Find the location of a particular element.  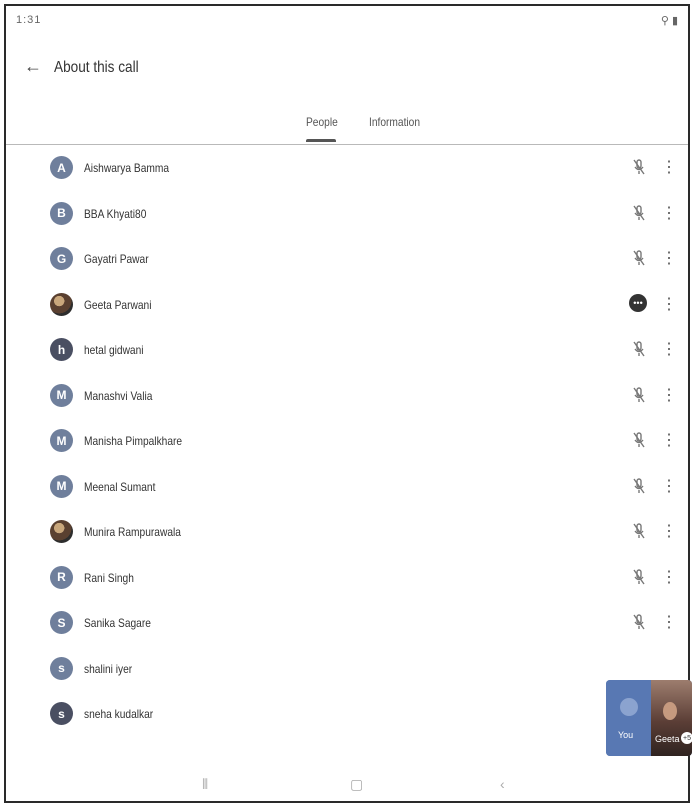

participant-name: Manashvi Valia is located at coordinates (118, 395).